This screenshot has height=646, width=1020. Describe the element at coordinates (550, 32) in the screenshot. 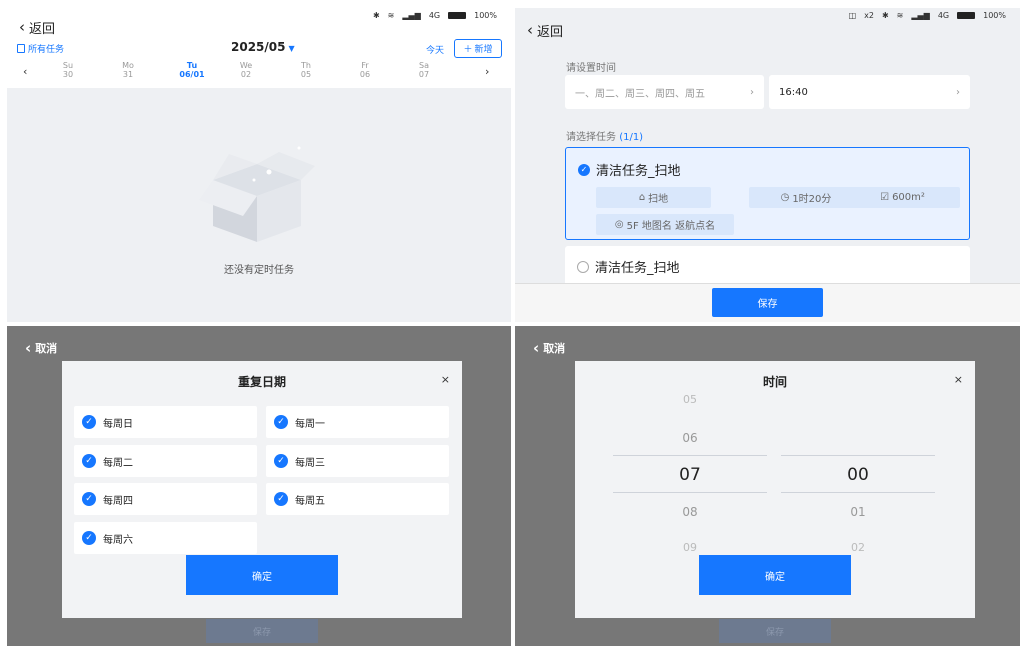

I see `back-label: 返回` at that location.